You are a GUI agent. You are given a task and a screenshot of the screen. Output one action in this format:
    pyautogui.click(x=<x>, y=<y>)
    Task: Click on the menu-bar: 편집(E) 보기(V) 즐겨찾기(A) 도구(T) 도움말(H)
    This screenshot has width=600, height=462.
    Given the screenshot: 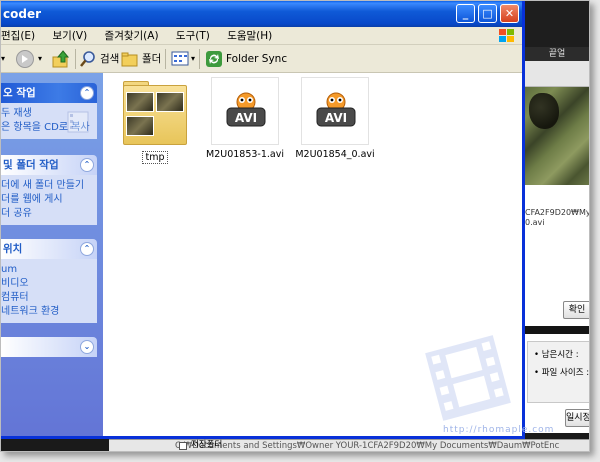 What is the action you would take?
    pyautogui.click(x=261, y=36)
    